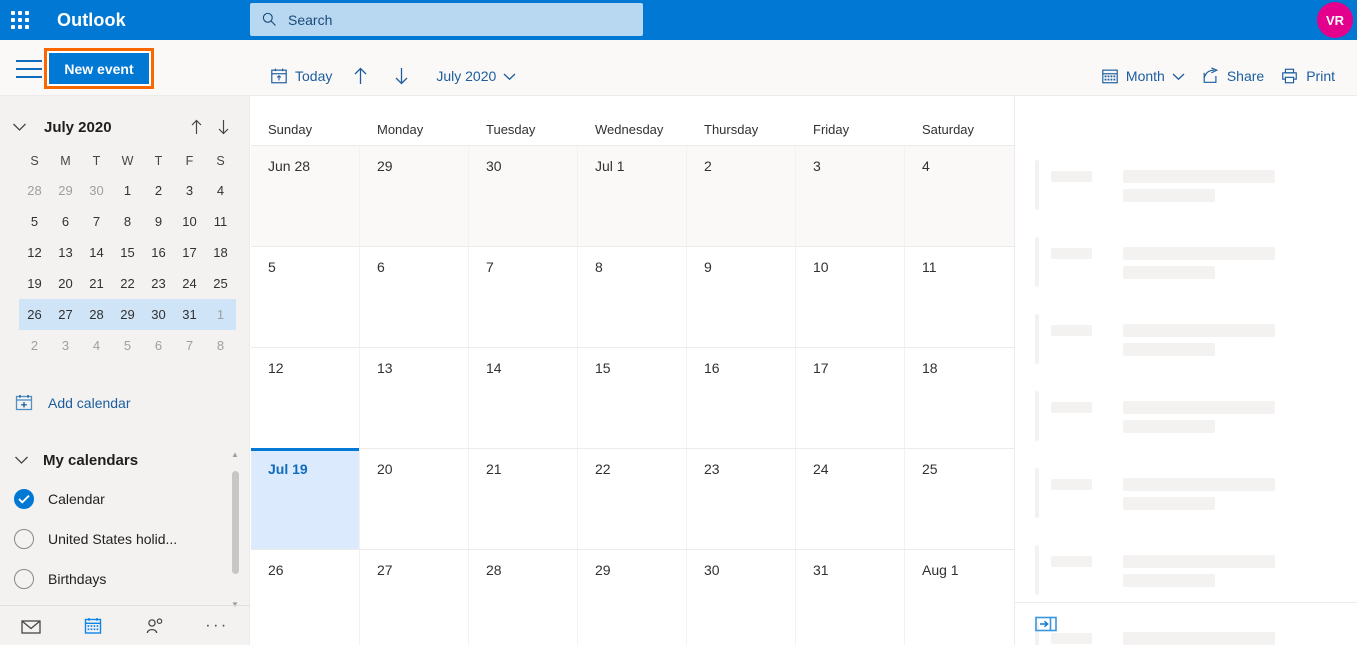 The height and width of the screenshot is (645, 1357). I want to click on calendar-day-cell: 27, so click(414, 597).